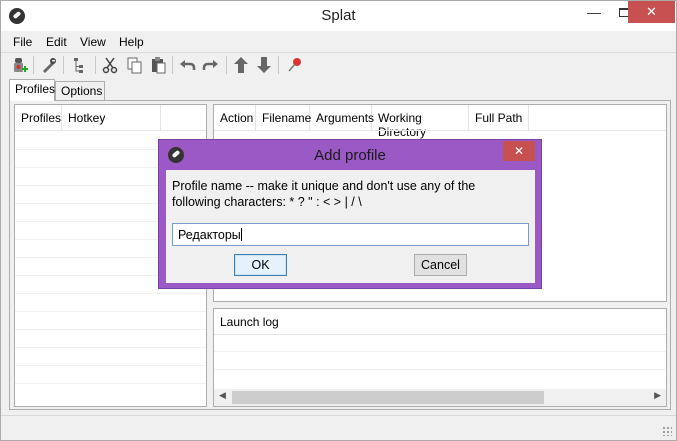  I want to click on status-bar, so click(338, 427).